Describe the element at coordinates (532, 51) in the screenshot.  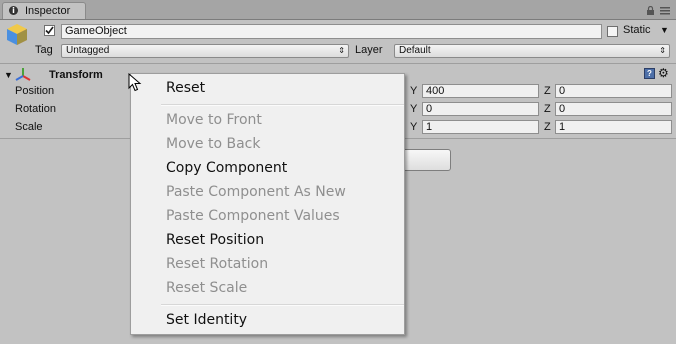
I see `layer-dropdown: Default ⇕` at that location.